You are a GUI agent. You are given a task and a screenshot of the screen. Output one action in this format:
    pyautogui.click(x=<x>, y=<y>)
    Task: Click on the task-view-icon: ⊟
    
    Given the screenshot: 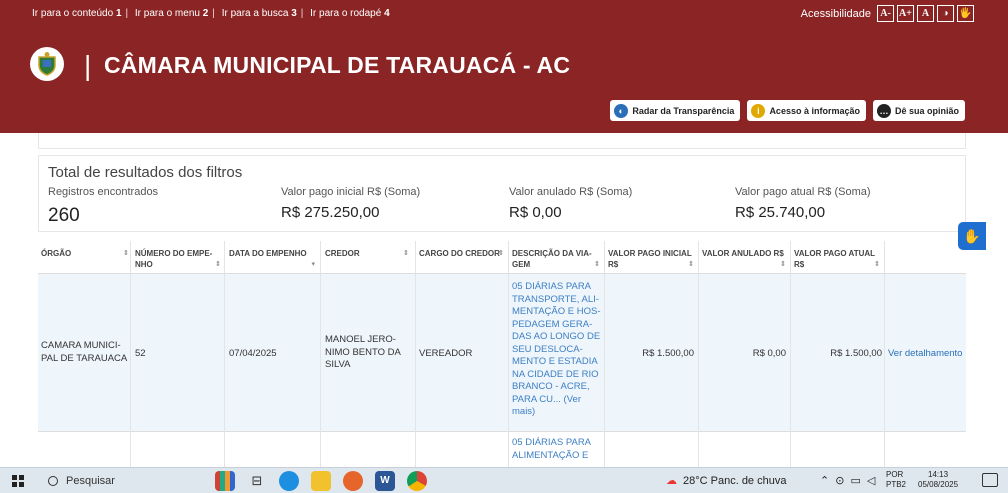 What is the action you would take?
    pyautogui.click(x=257, y=481)
    